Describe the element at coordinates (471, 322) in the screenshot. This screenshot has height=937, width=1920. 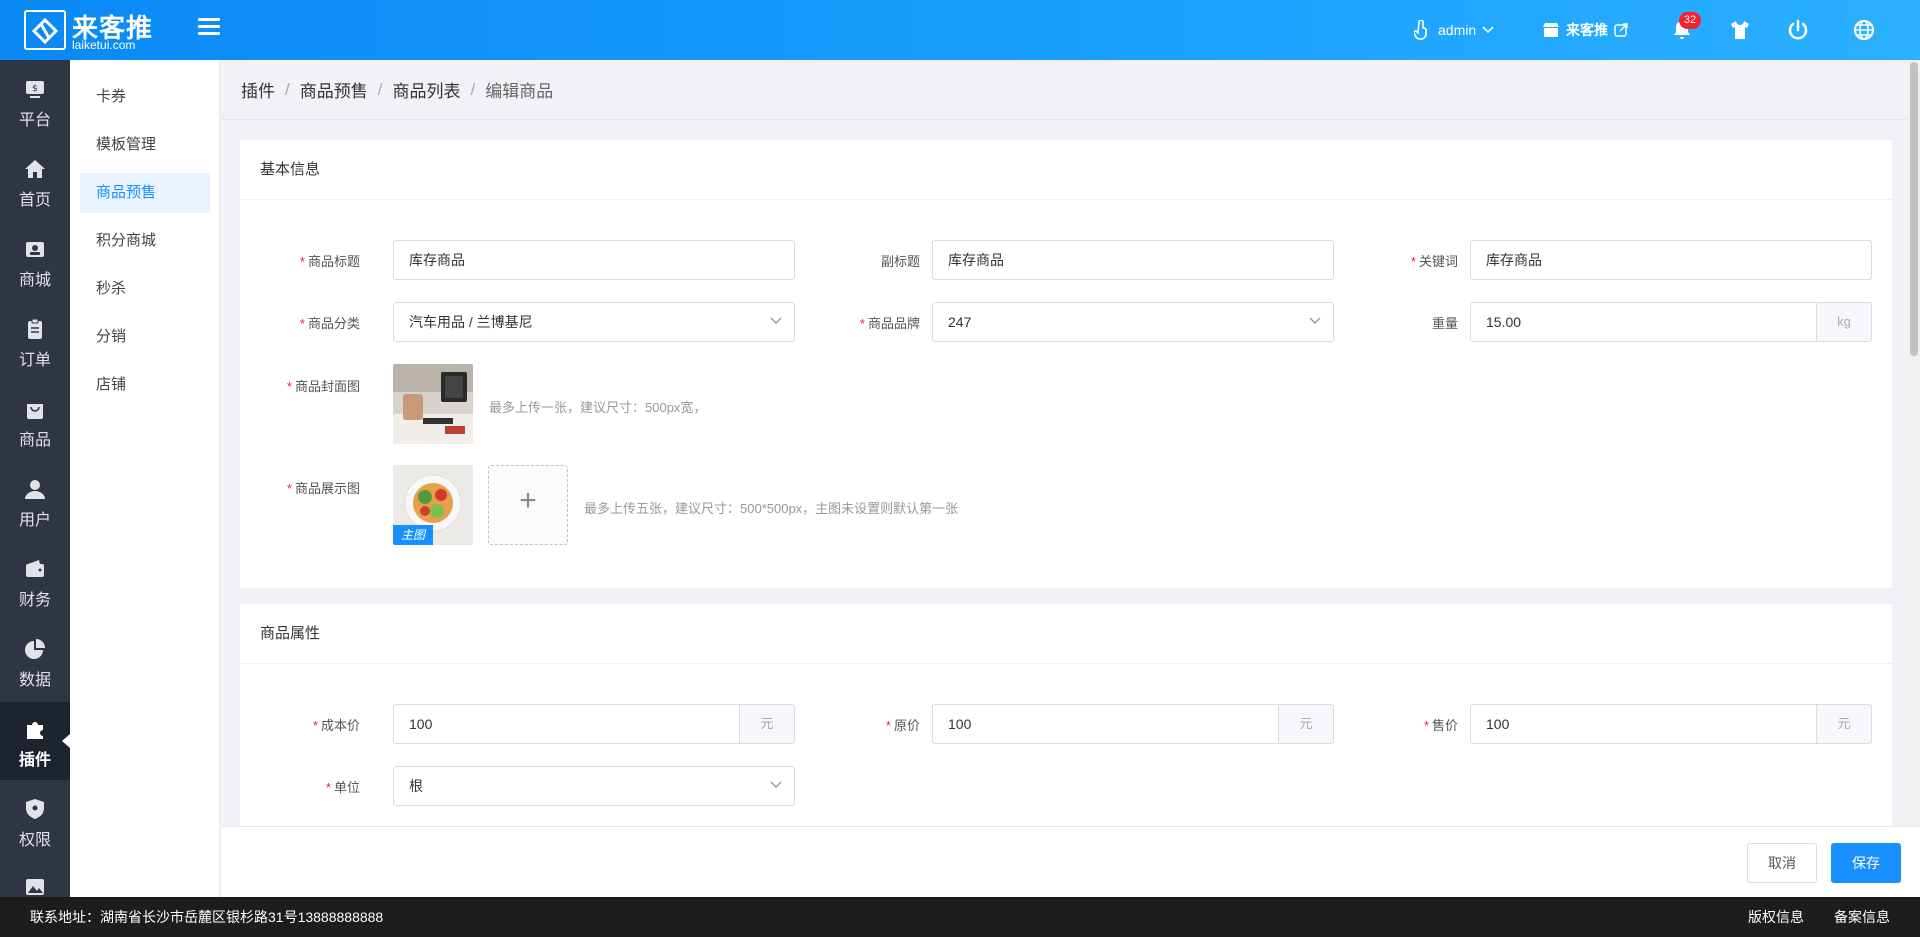
I see `category-value: 汽车用品 / 兰博基尼` at that location.